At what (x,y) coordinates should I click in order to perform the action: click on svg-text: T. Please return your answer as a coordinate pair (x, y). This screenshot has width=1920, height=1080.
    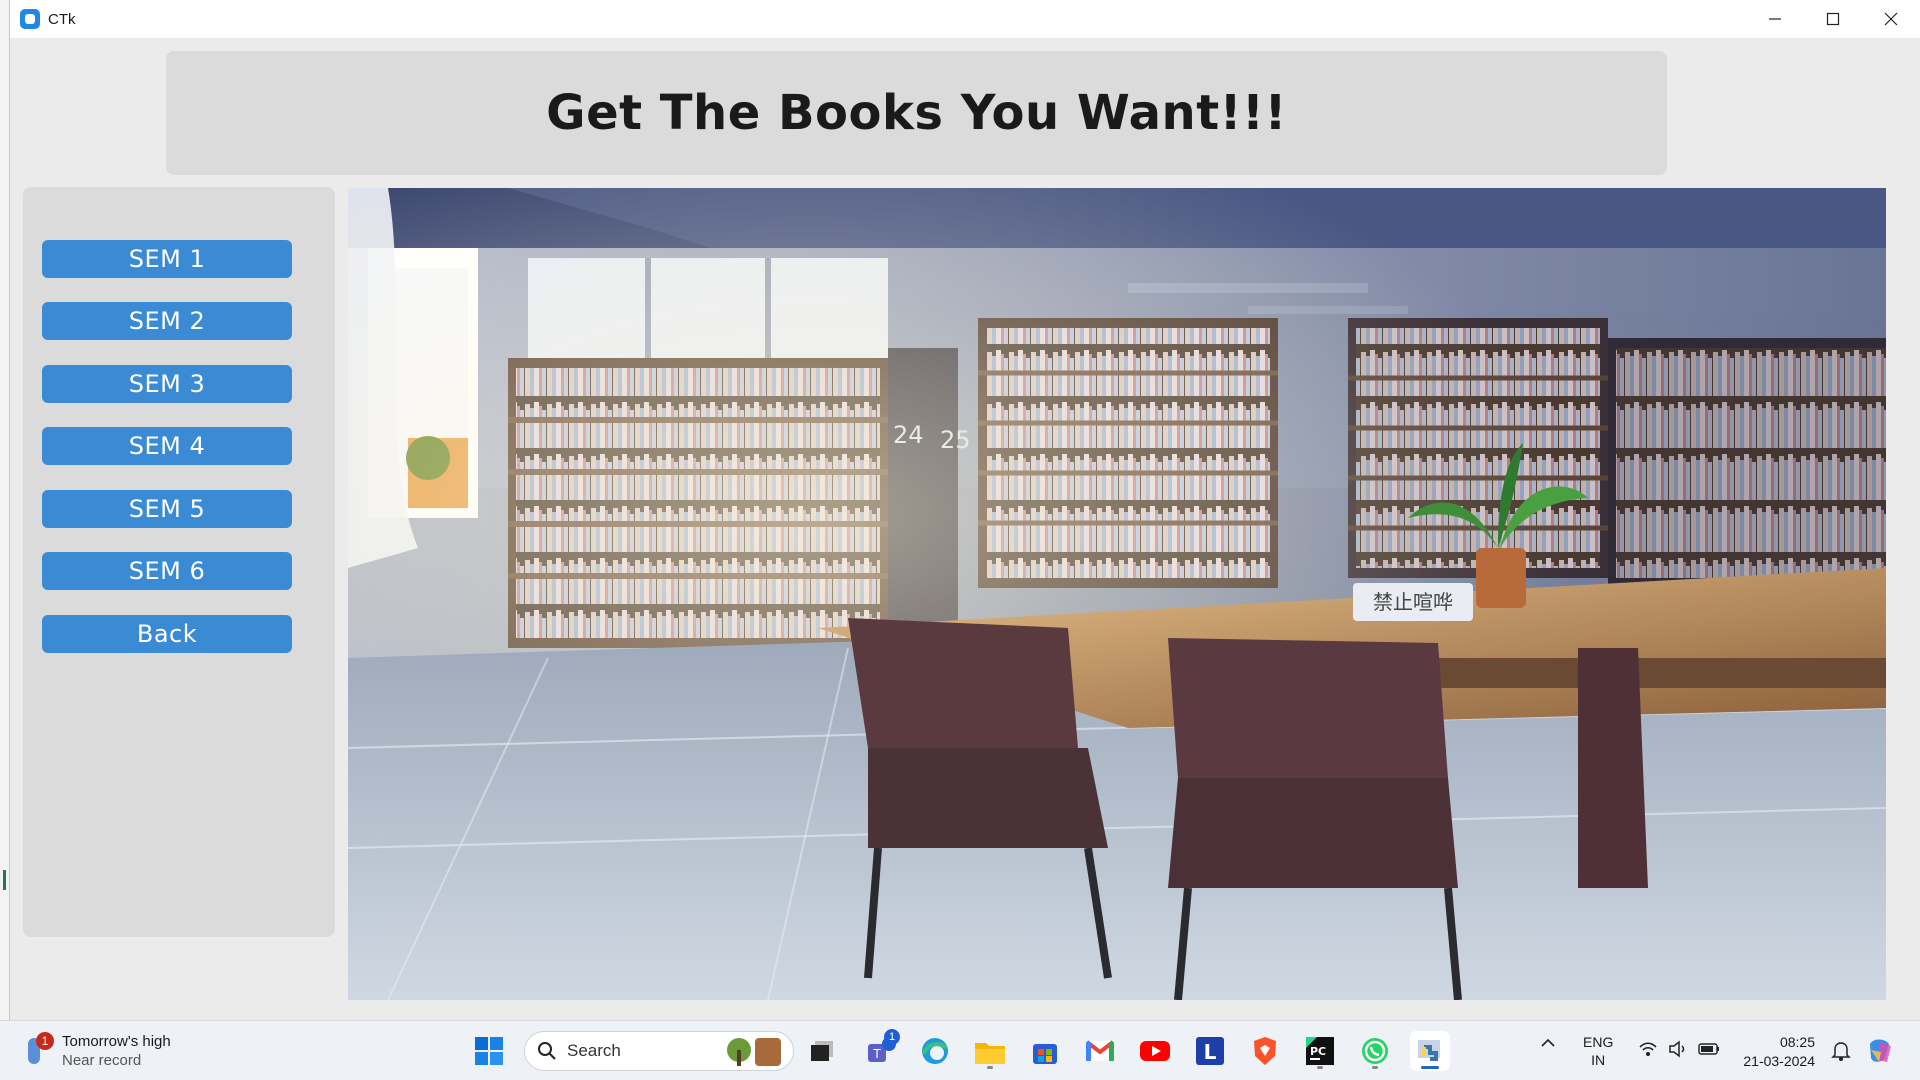
    Looking at the image, I should click on (876, 1054).